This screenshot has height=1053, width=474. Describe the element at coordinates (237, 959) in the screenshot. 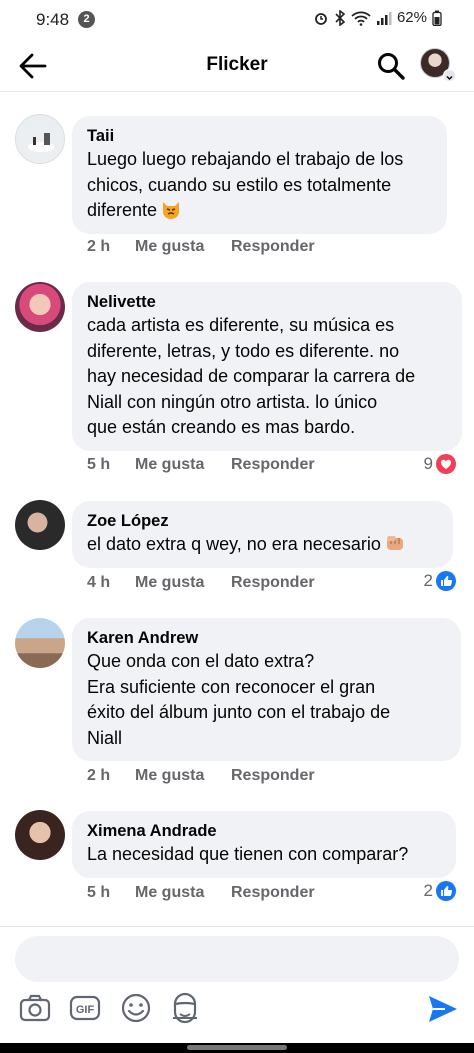

I see `comment-input` at that location.